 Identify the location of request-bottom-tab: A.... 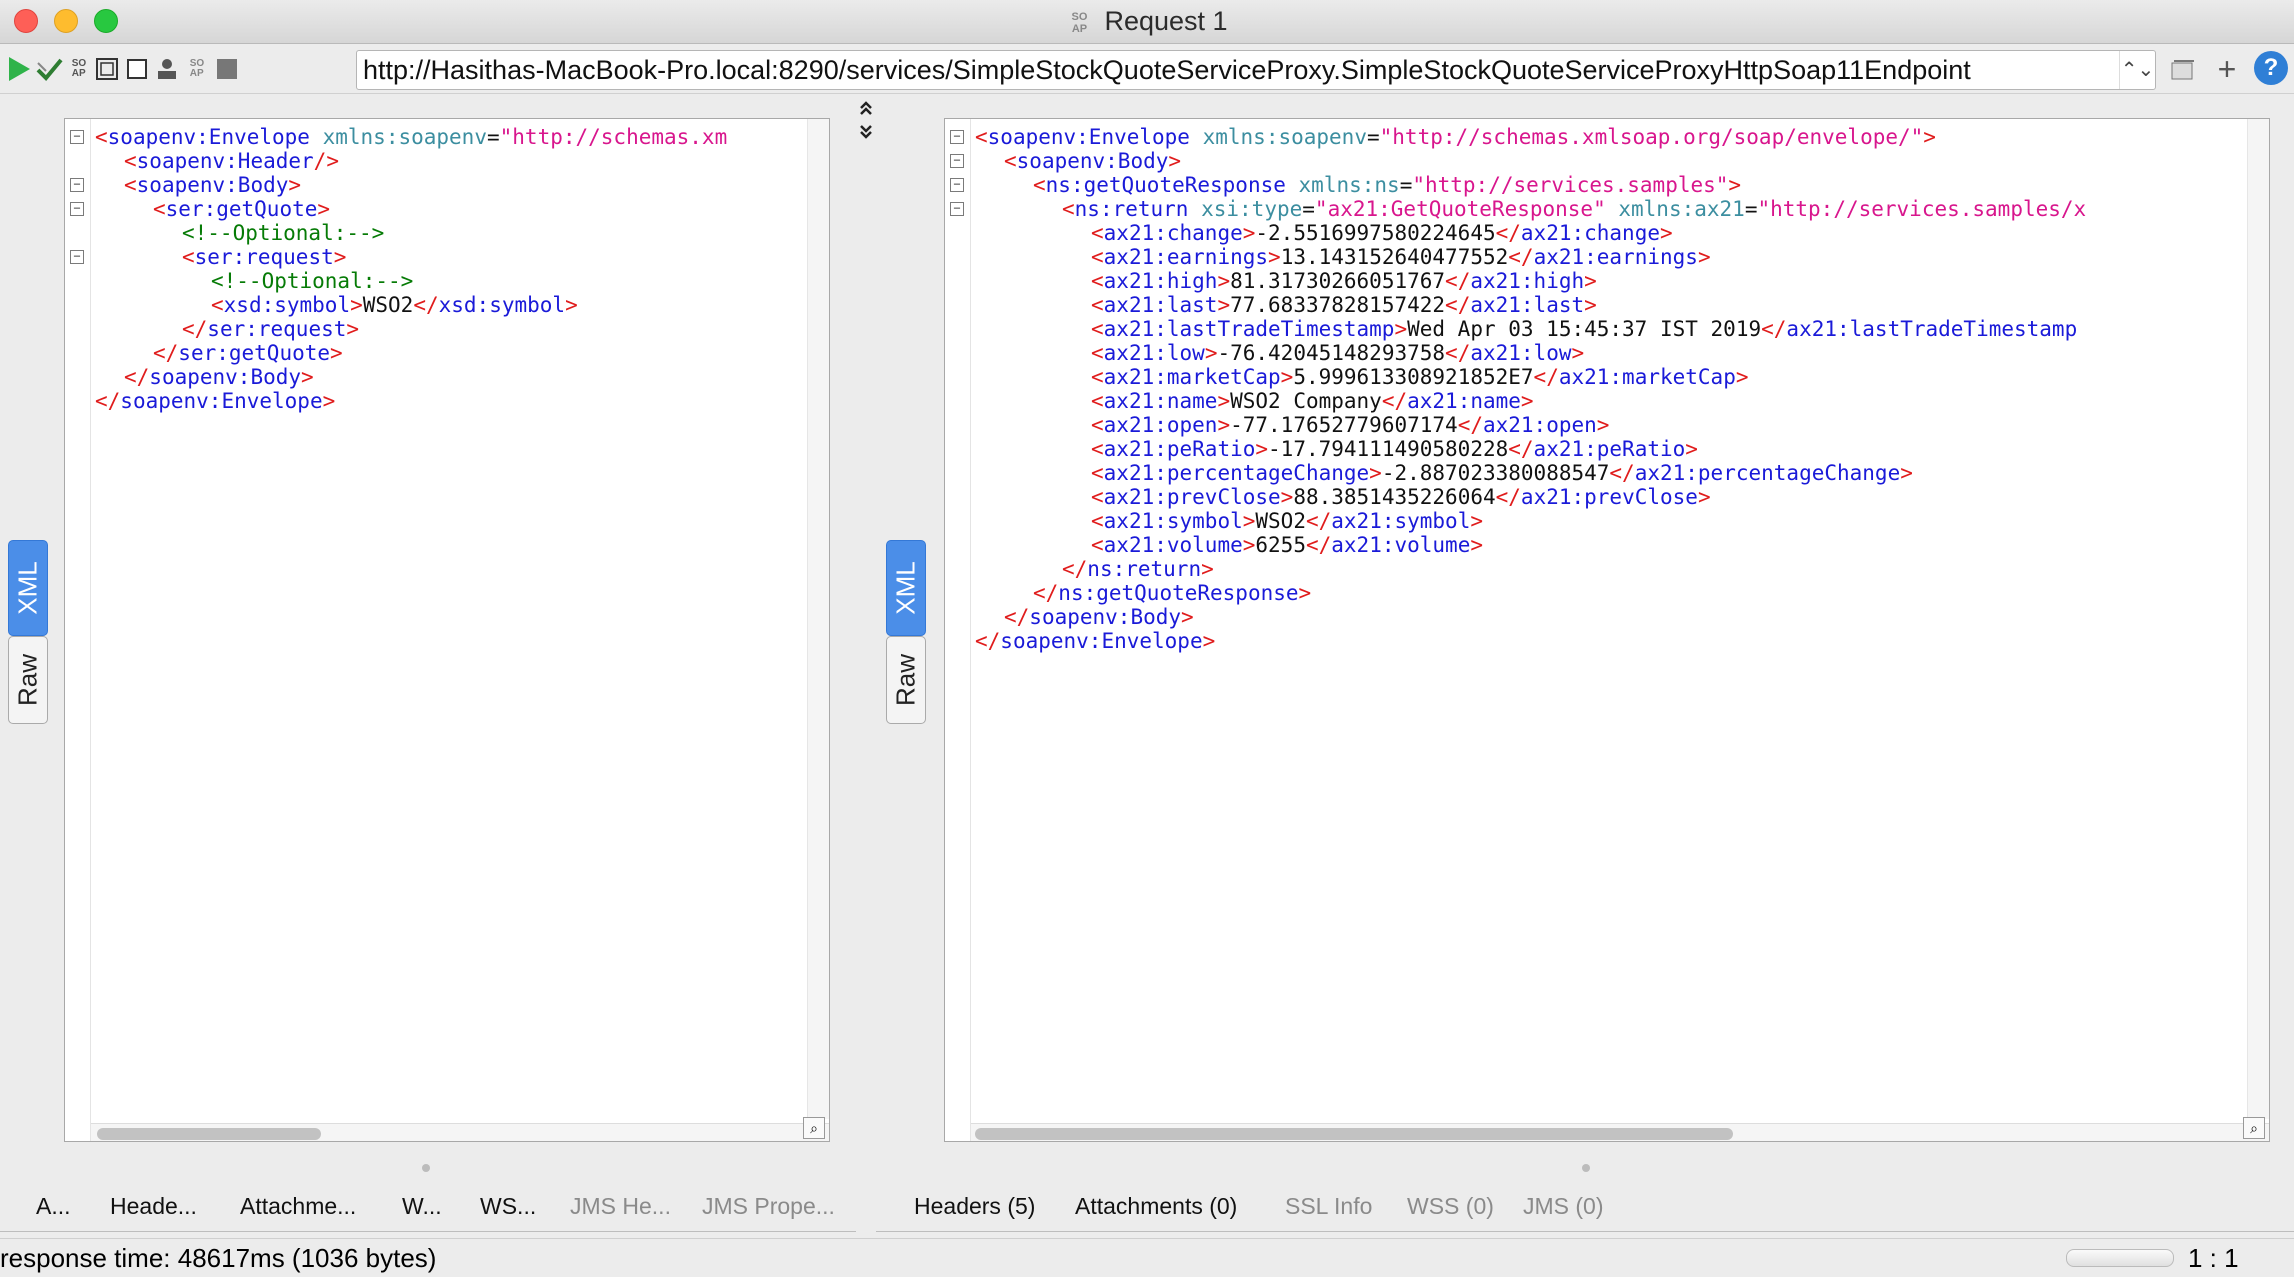
(53, 1206).